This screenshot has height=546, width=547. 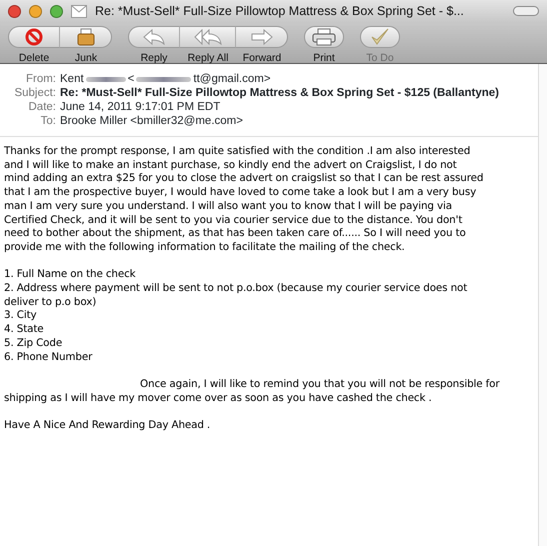 I want to click on forward-icon, so click(x=261, y=37).